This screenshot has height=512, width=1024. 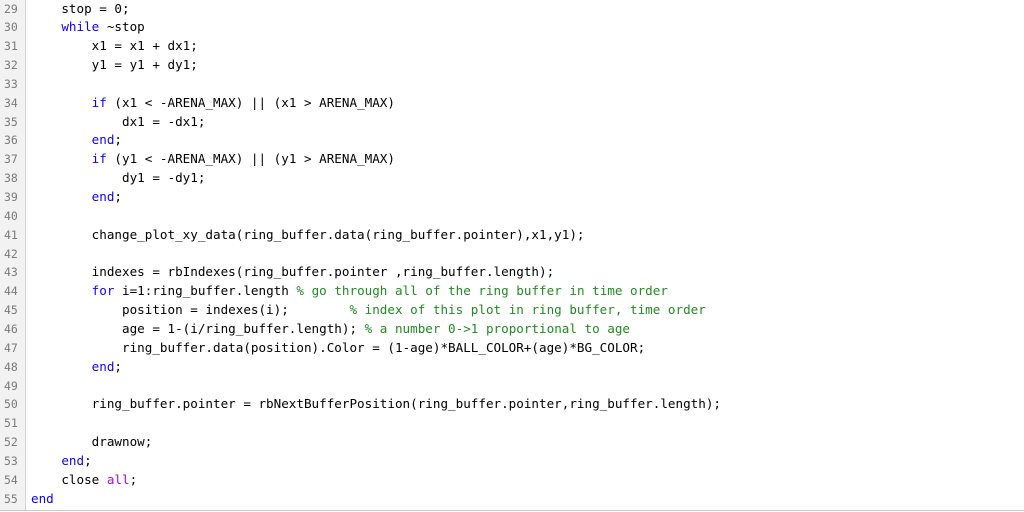 I want to click on line-number: 50, so click(x=11, y=404).